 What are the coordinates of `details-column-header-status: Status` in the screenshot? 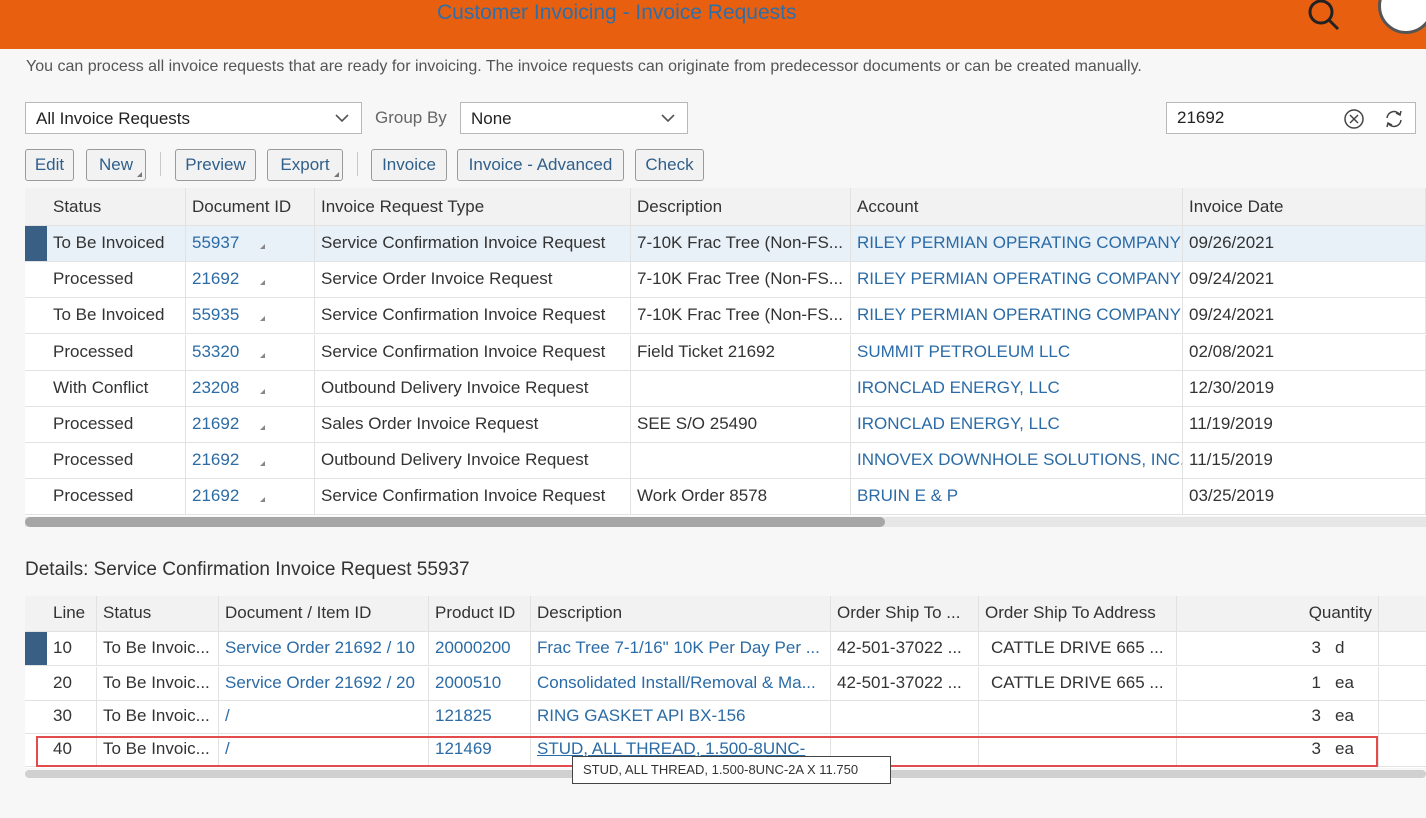 It's located at (158, 613).